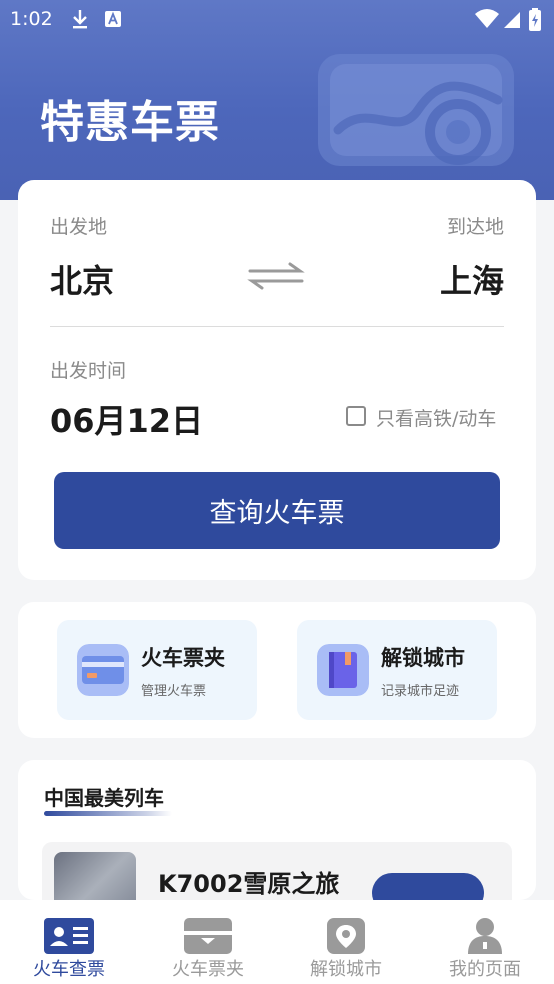 This screenshot has height=984, width=554. I want to click on feature-subtitle: 记录城市足迹, so click(420, 691).